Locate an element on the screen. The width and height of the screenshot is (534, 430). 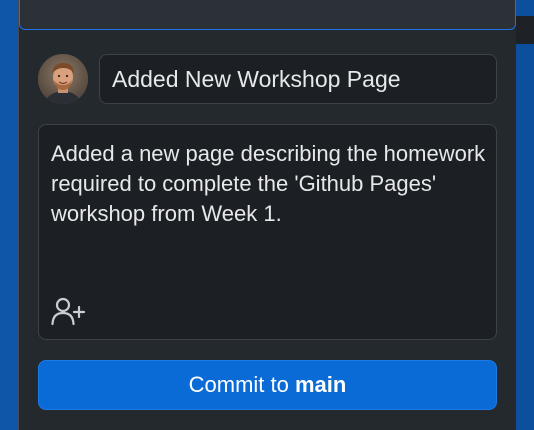
avatar-image is located at coordinates (63, 79).